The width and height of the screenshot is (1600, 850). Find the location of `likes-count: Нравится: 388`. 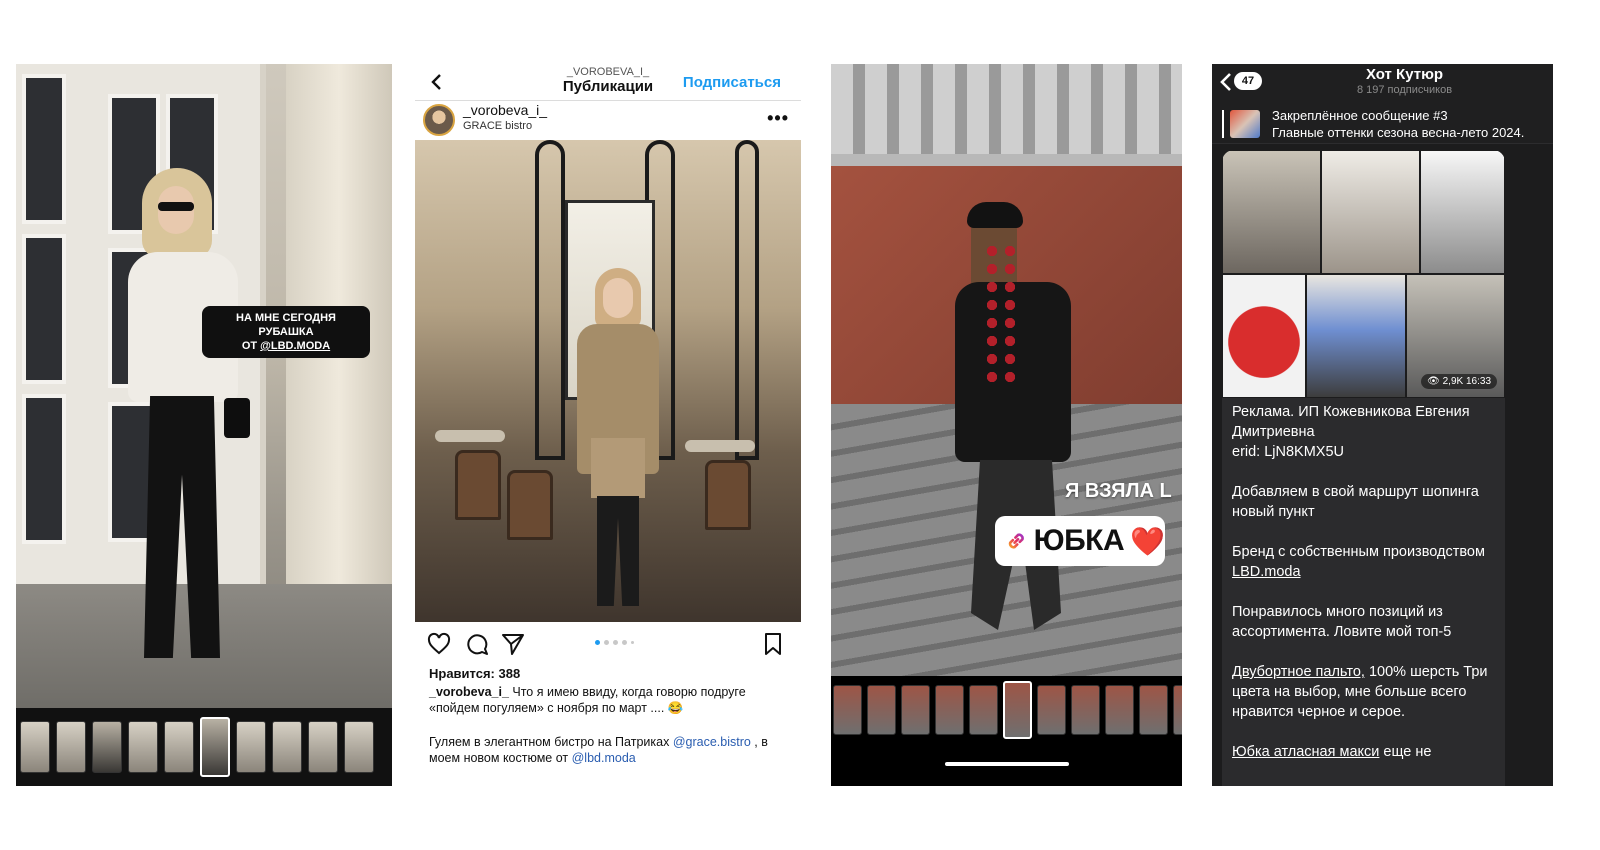

likes-count: Нравится: 388 is located at coordinates (474, 673).